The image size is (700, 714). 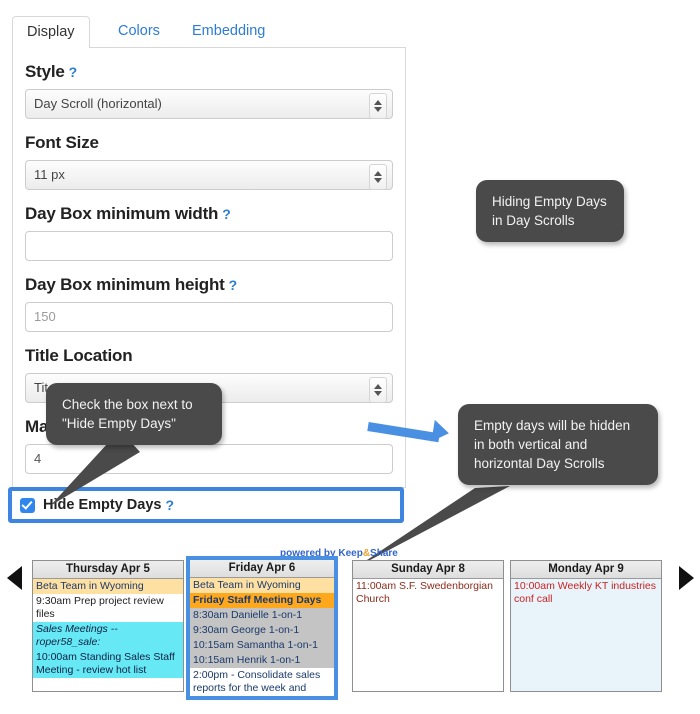 I want to click on day-box-min-height-label: Day Box minimum height?, so click(x=209, y=285).